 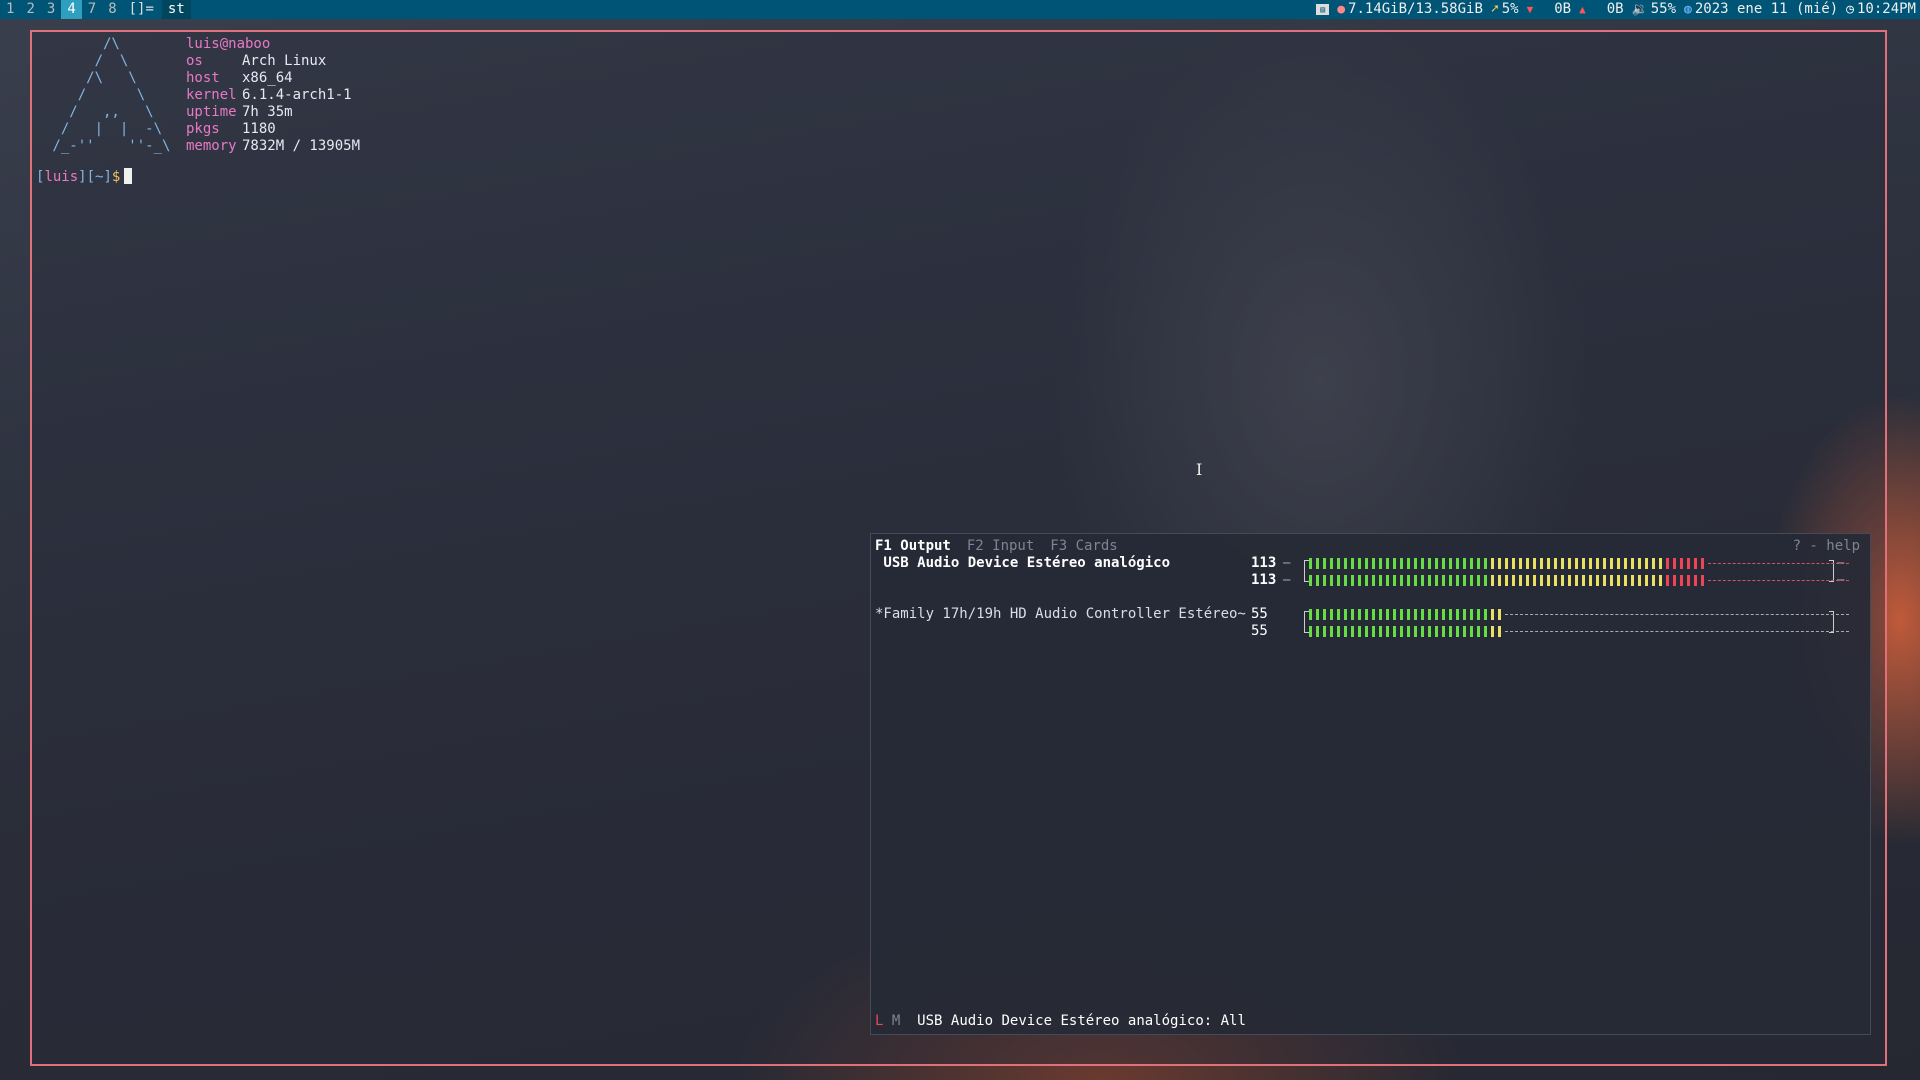 What do you see at coordinates (896, 1021) in the screenshot?
I see `mute-indicator: M` at bounding box center [896, 1021].